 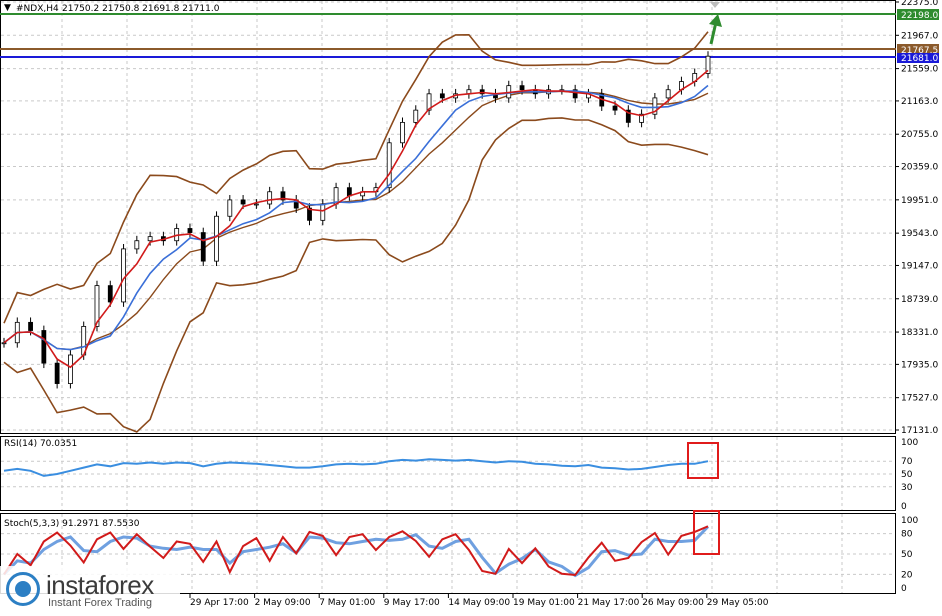 I want to click on price-tick-label: 17131.0, so click(x=919, y=431).